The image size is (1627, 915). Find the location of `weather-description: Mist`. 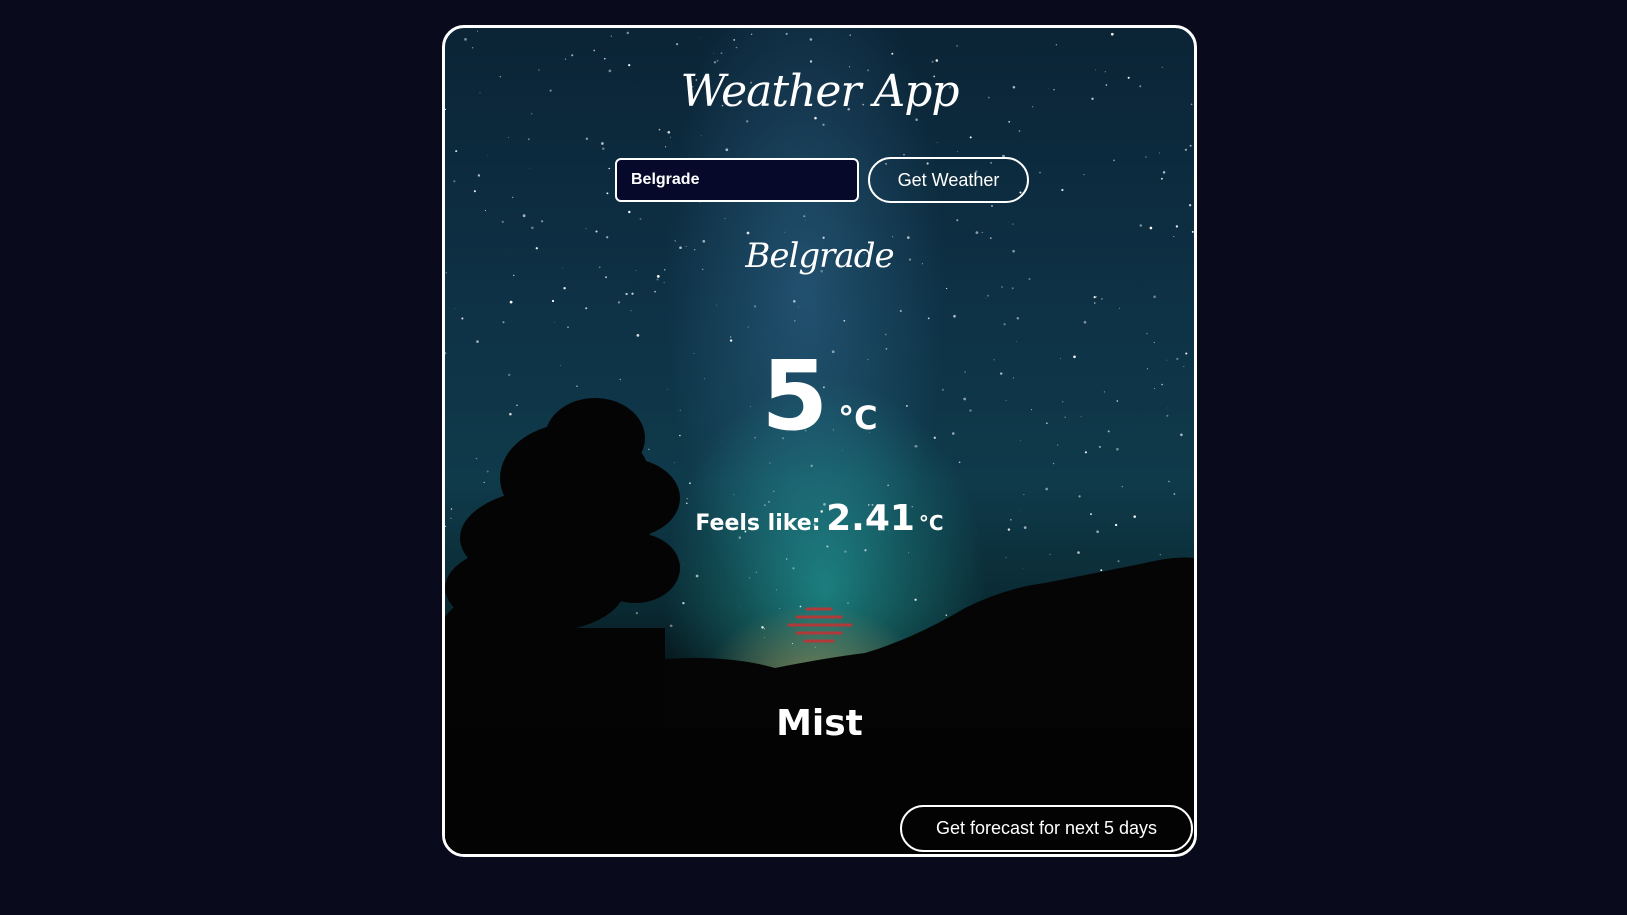

weather-description: Mist is located at coordinates (819, 723).